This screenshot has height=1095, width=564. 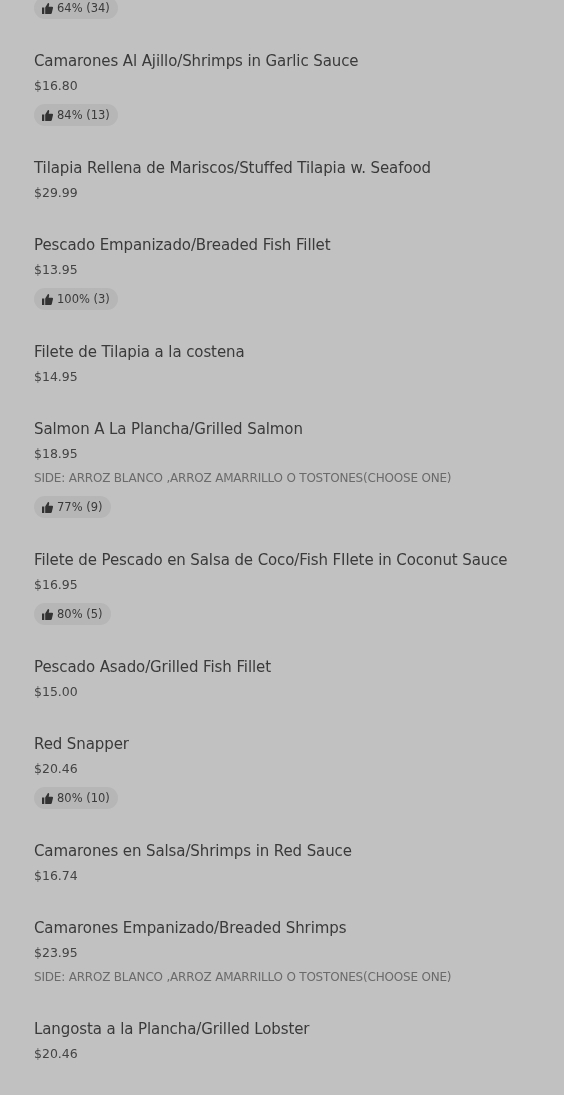 I want to click on rating-badge: 77% (9), so click(x=72, y=507).